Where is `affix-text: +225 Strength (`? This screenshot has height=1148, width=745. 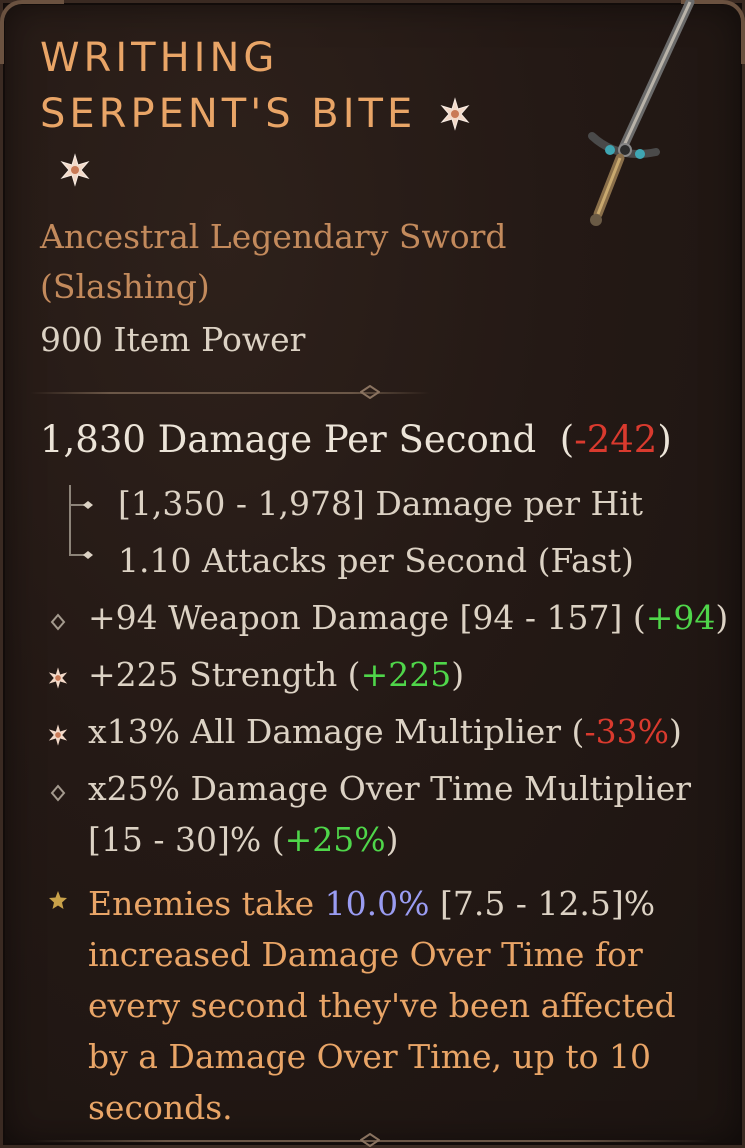
affix-text: +225 Strength ( is located at coordinates (224, 674).